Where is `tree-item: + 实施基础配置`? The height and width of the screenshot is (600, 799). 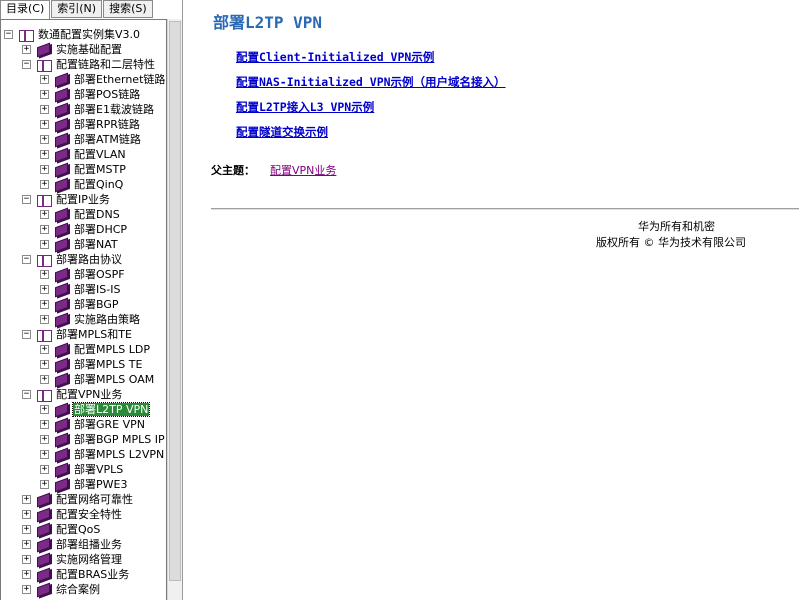 tree-item: + 实施基础配置 is located at coordinates (72, 50).